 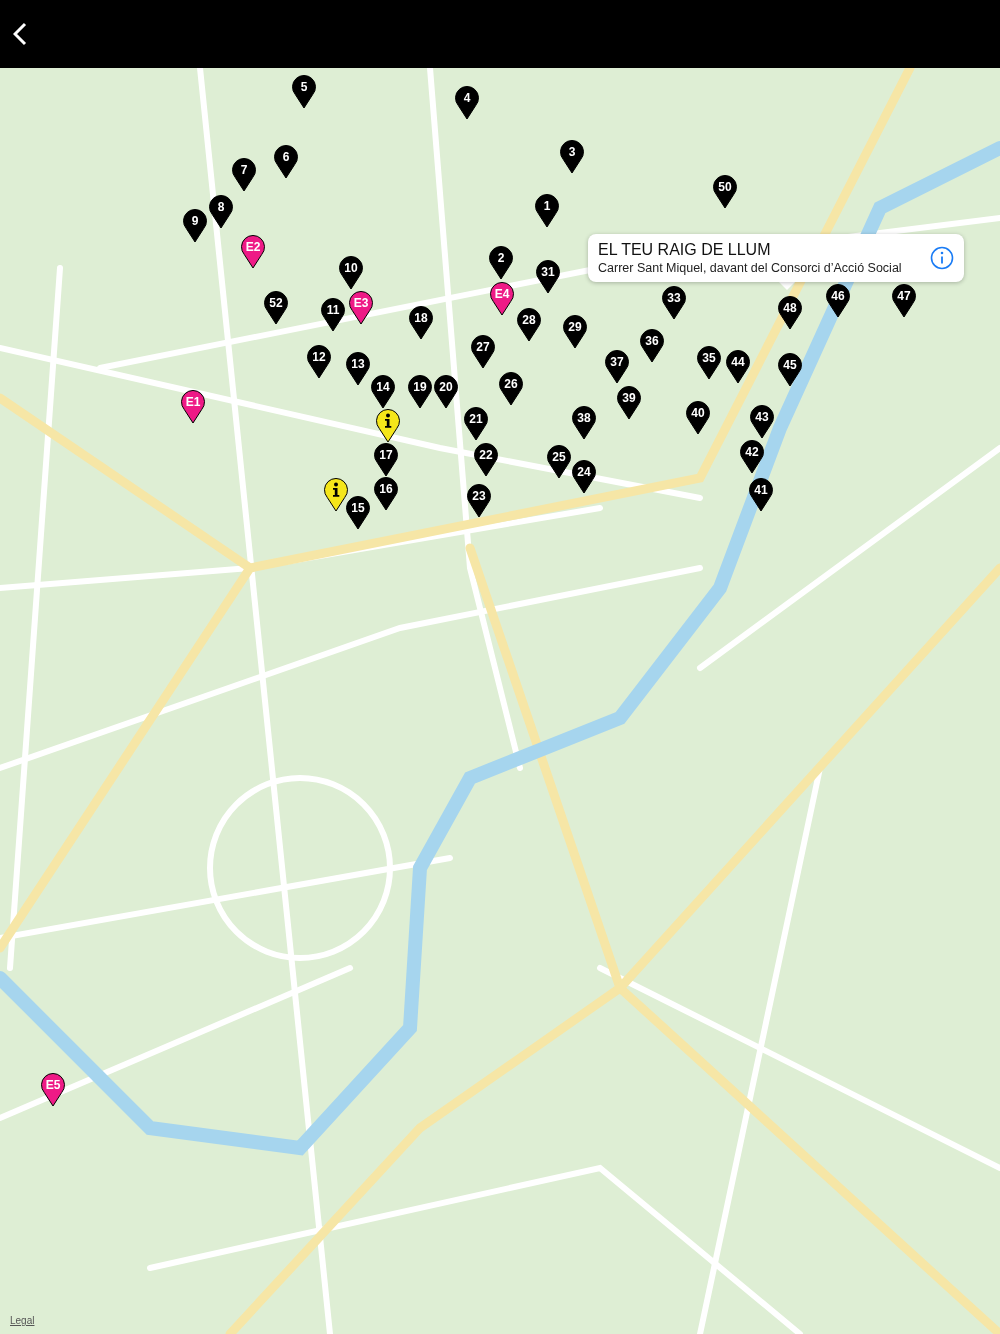 I want to click on map-pin: E4, so click(x=502, y=299).